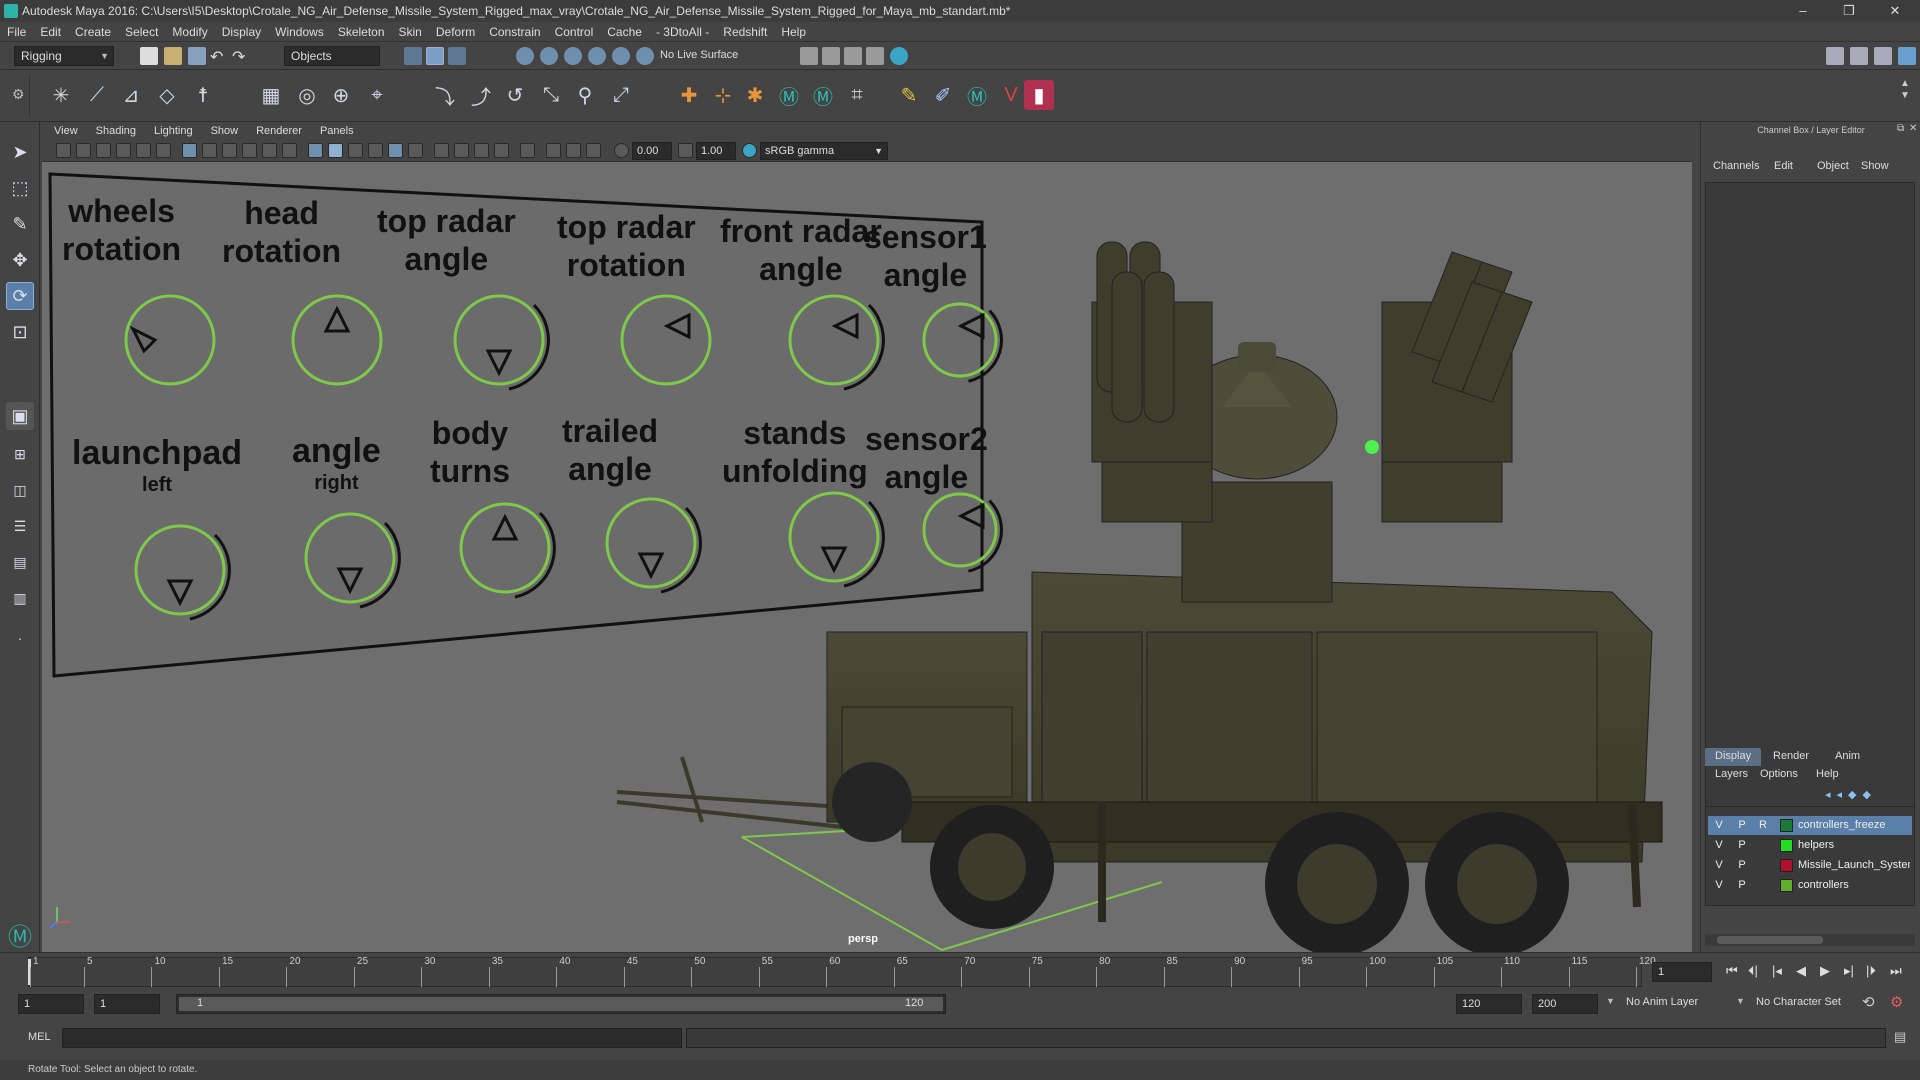 Image resolution: width=1920 pixels, height=1080 pixels. I want to click on layer-row: V Pcontrollers, so click(1810, 885).